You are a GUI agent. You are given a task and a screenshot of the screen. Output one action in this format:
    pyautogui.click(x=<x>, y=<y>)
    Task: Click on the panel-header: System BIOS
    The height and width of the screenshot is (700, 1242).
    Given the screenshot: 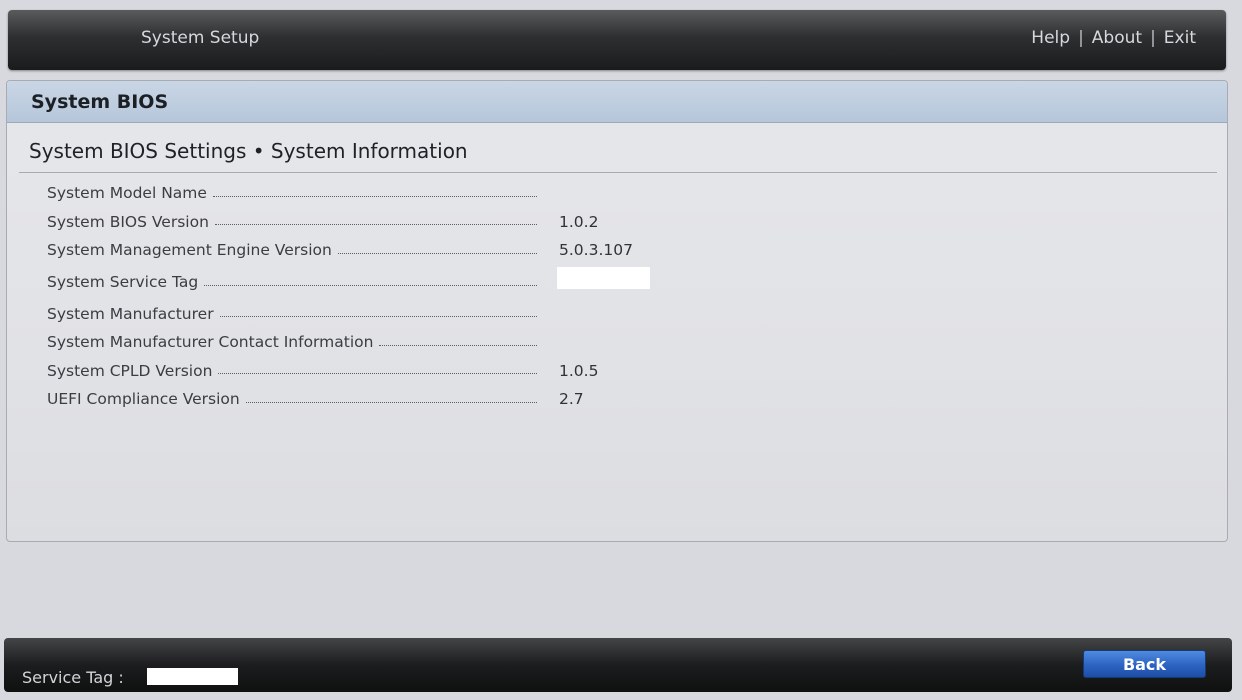 What is the action you would take?
    pyautogui.click(x=617, y=102)
    